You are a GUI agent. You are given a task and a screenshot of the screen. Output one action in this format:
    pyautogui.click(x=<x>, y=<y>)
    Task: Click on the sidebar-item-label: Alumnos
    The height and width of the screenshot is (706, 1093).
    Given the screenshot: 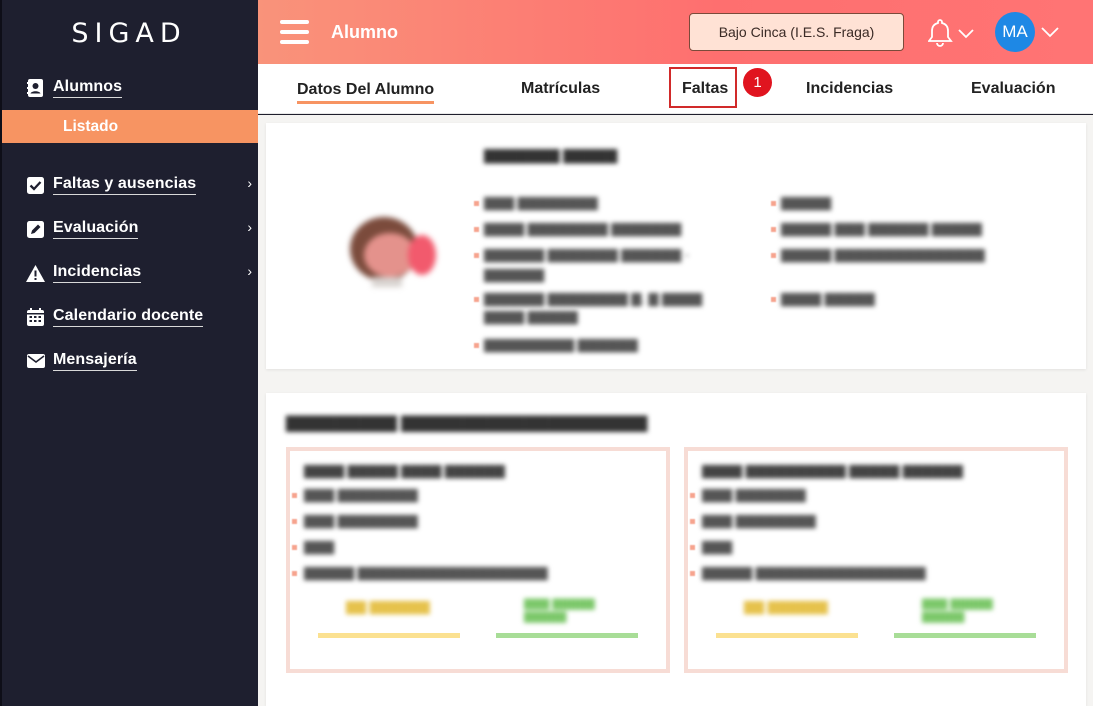 What is the action you would take?
    pyautogui.click(x=88, y=88)
    